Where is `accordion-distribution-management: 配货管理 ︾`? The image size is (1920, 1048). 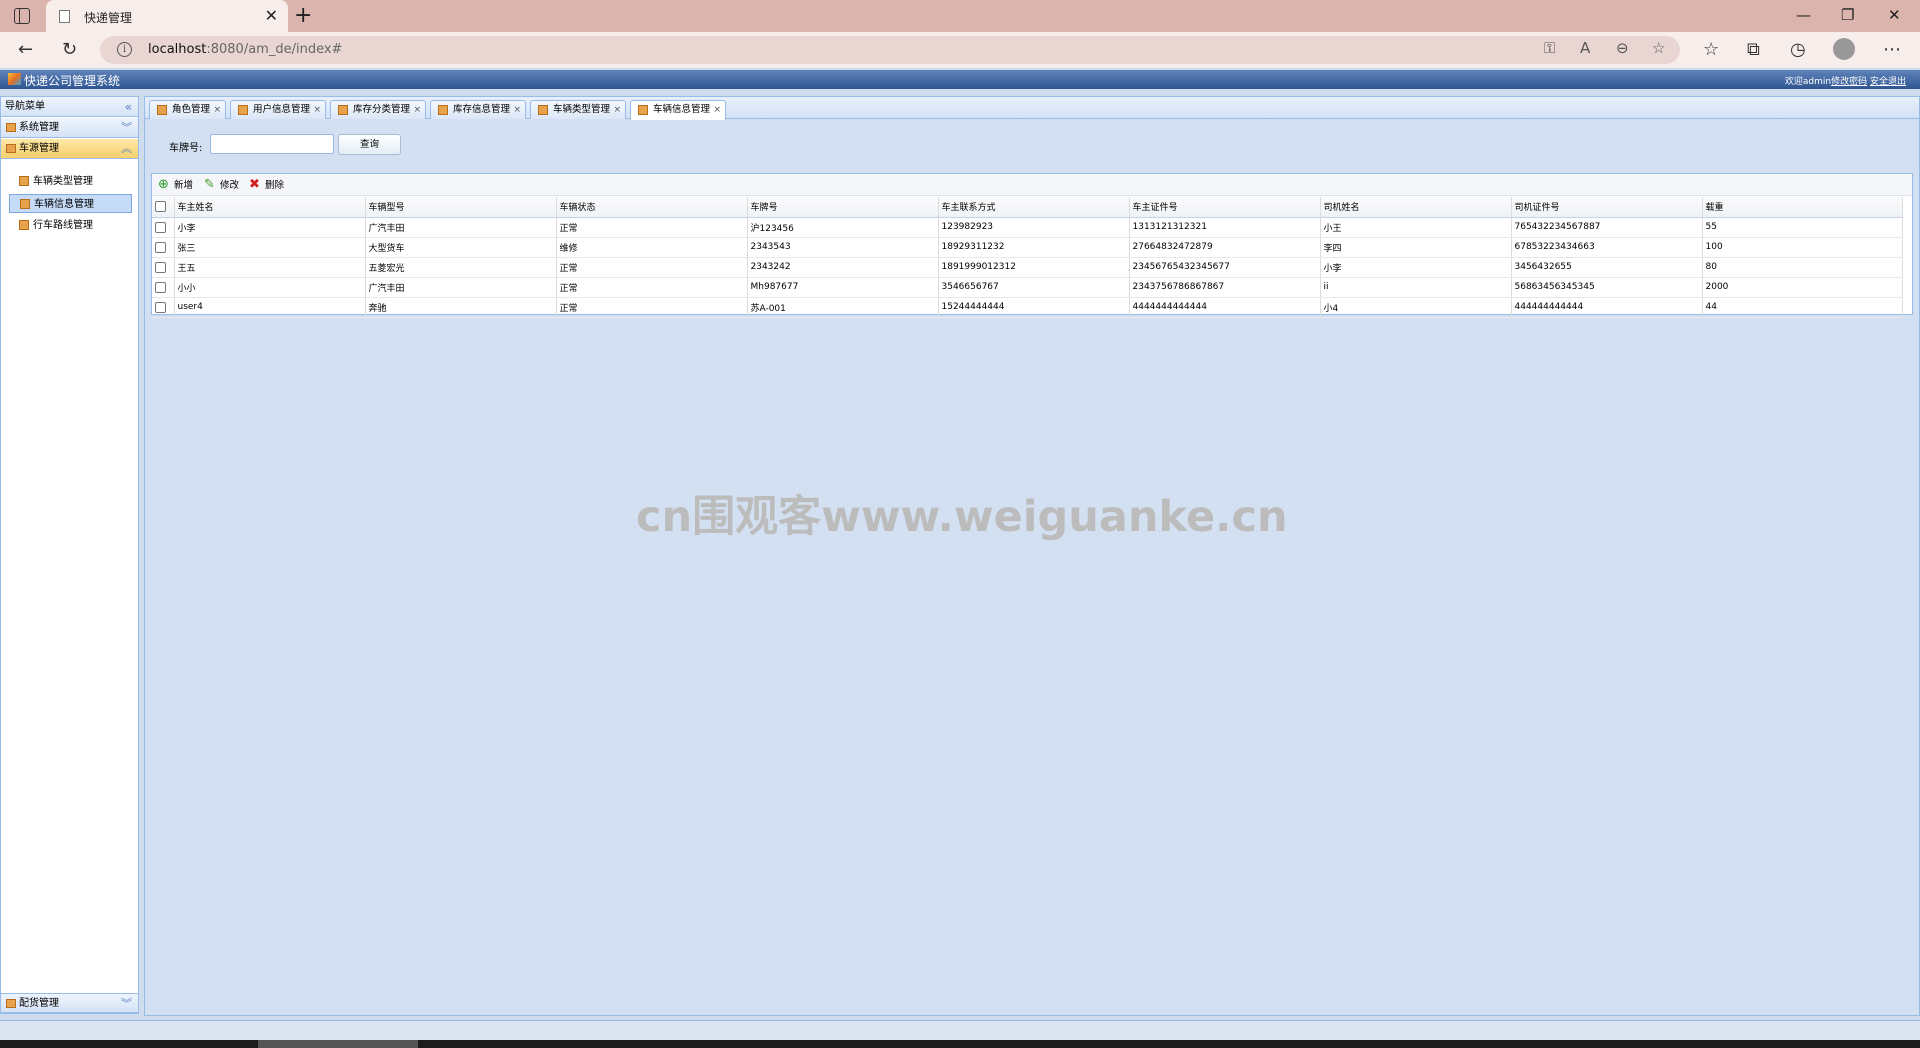
accordion-distribution-management: 配货管理 ︾ is located at coordinates (69, 1003).